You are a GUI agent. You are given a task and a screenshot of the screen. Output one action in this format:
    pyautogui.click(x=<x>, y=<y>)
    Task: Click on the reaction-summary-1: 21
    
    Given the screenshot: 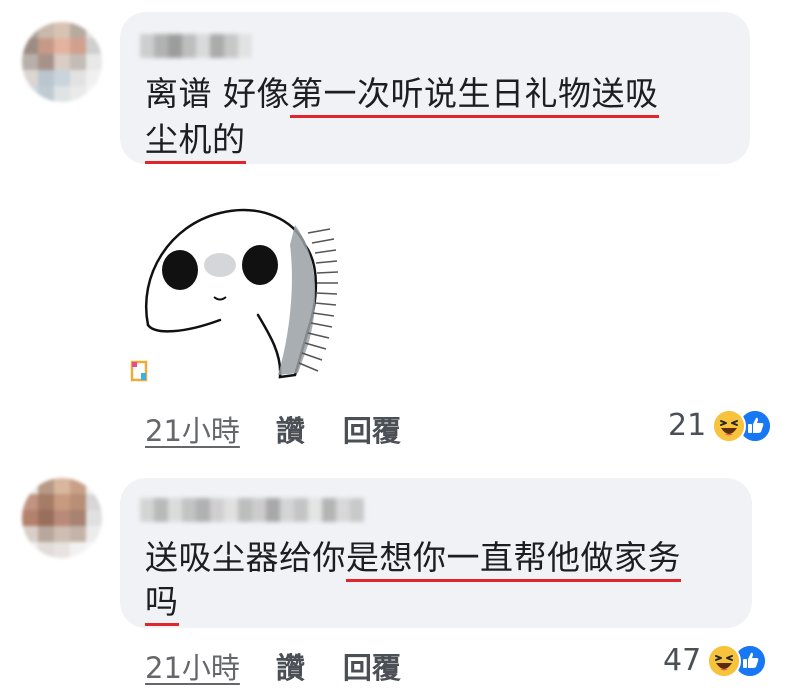 What is the action you would take?
    pyautogui.click(x=720, y=425)
    